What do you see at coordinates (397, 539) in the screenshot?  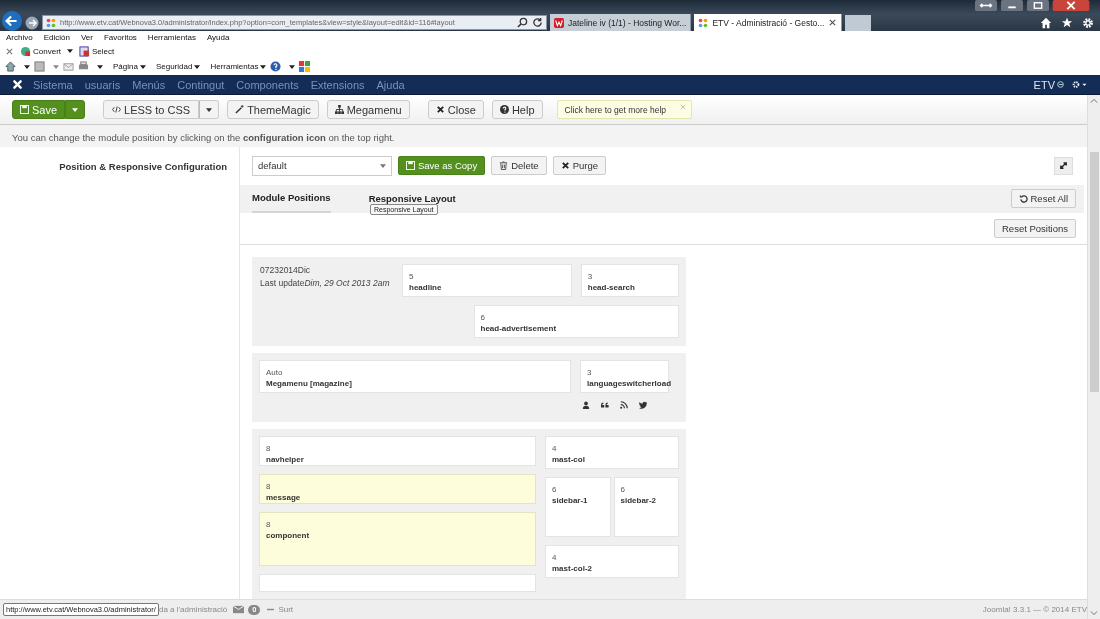 I see `module-position: 8 component` at bounding box center [397, 539].